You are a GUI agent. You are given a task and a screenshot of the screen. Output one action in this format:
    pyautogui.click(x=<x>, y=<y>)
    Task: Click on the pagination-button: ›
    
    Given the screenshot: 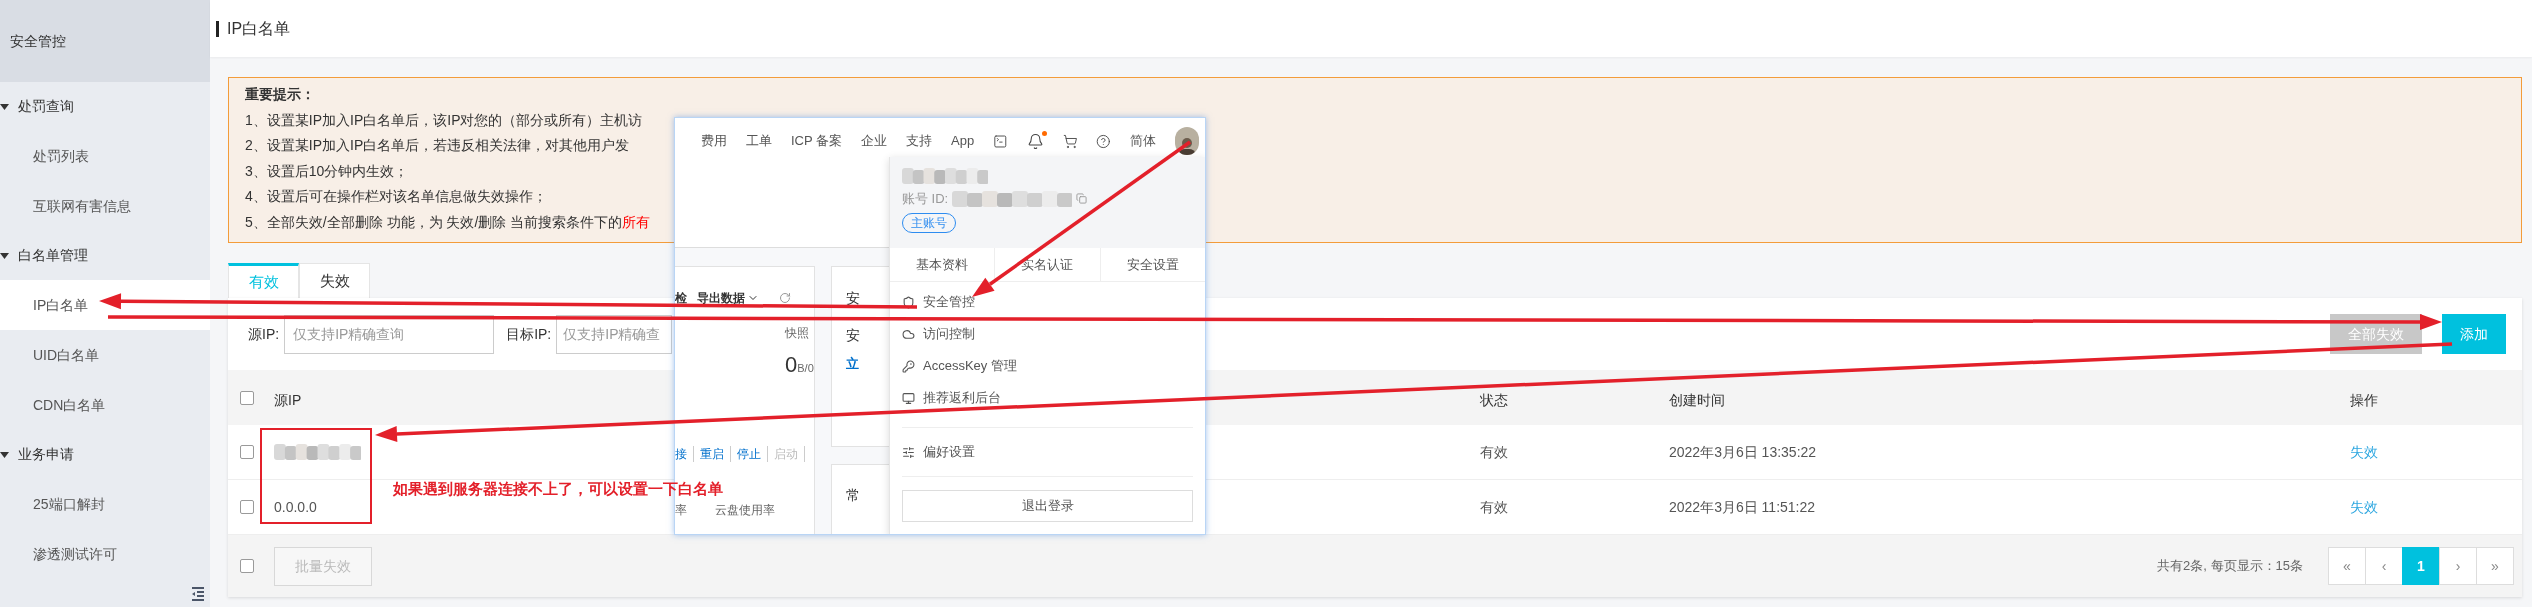 What is the action you would take?
    pyautogui.click(x=2458, y=566)
    